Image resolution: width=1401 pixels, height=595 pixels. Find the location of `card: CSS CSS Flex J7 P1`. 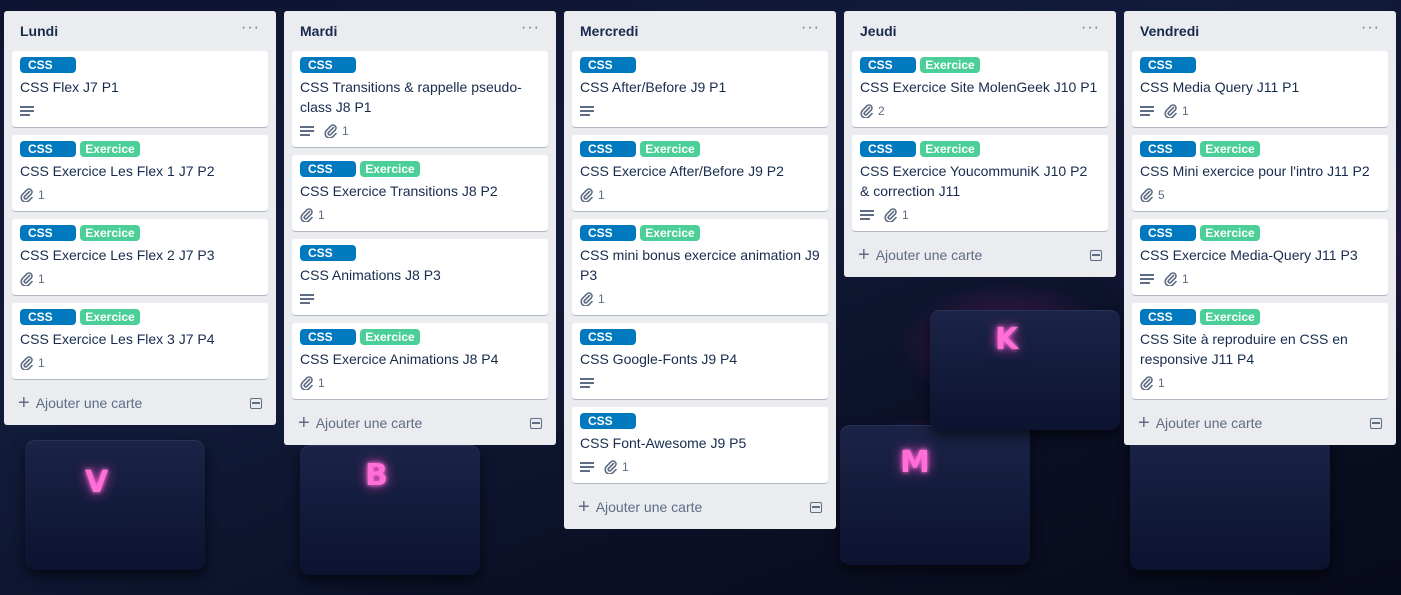

card: CSS CSS Flex J7 P1 is located at coordinates (140, 89).